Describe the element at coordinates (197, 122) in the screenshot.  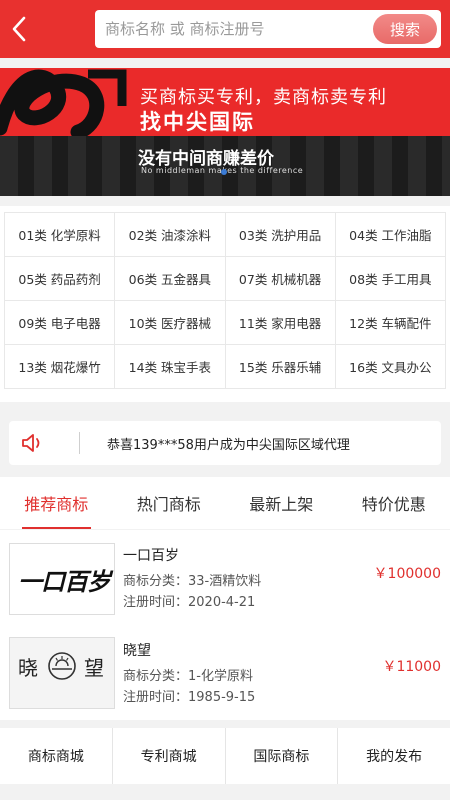
I see `banner-brand: 找中尖国际` at that location.